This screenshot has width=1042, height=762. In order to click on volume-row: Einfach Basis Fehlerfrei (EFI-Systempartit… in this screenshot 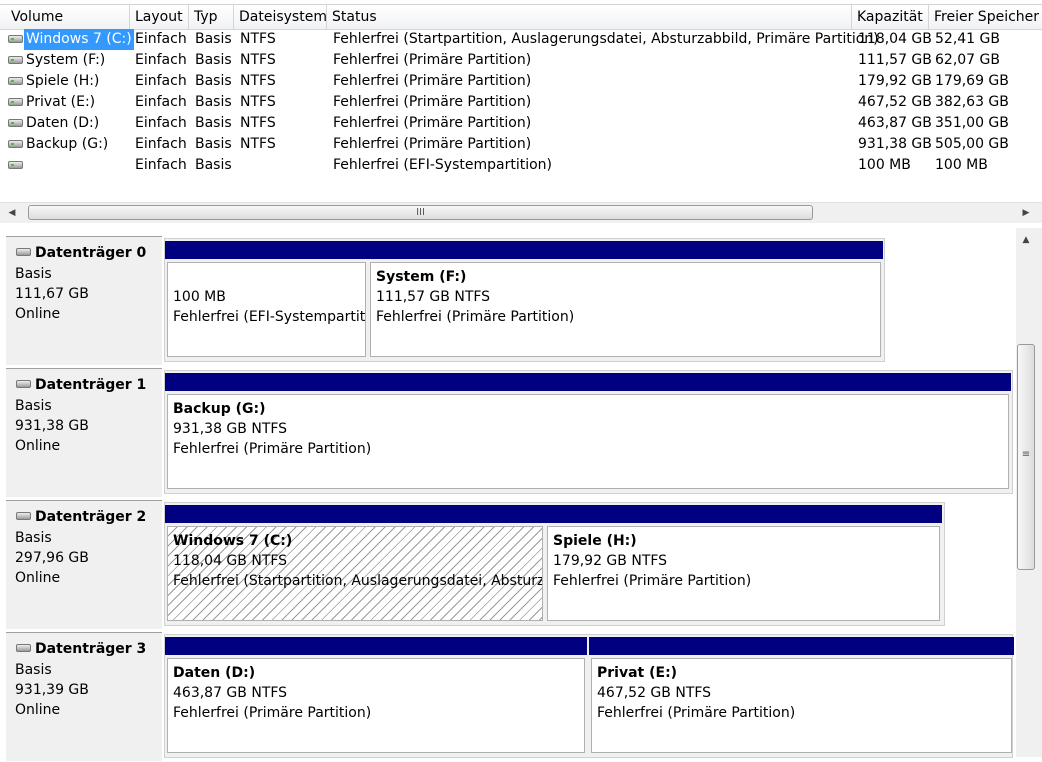, I will do `click(521, 165)`.